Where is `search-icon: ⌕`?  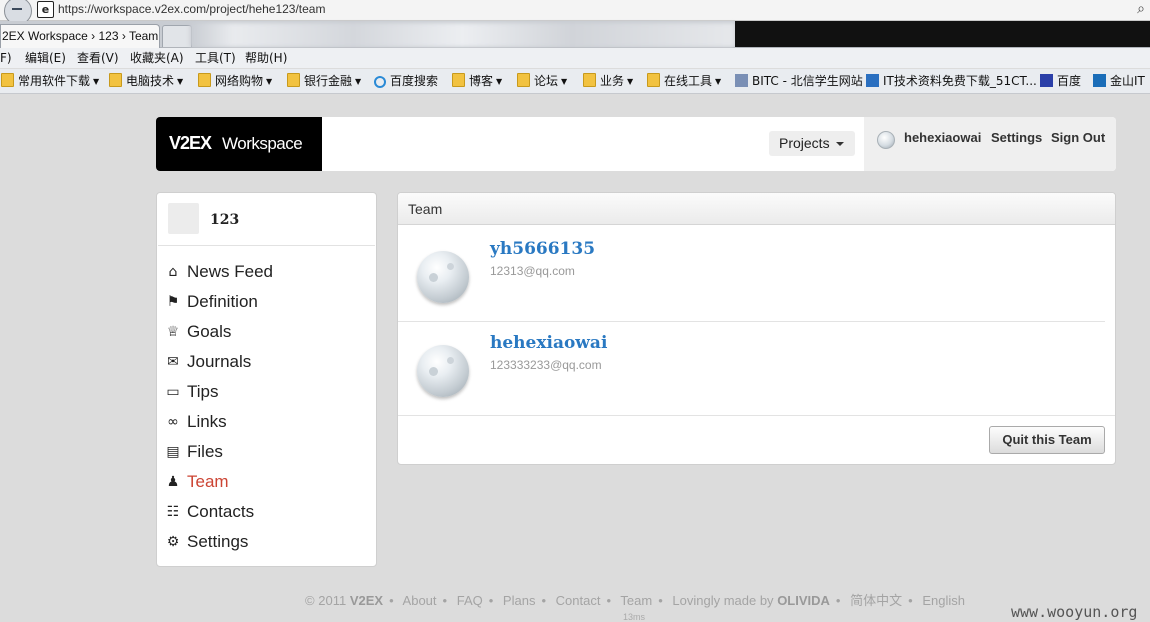 search-icon: ⌕ is located at coordinates (1141, 9).